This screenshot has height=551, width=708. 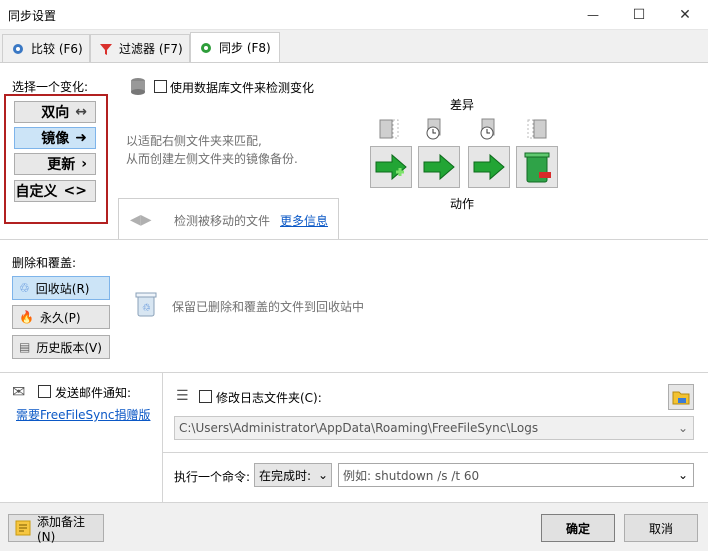 I want to click on command-placeholder: 例如: shutdown /s /t 60, so click(x=411, y=475).